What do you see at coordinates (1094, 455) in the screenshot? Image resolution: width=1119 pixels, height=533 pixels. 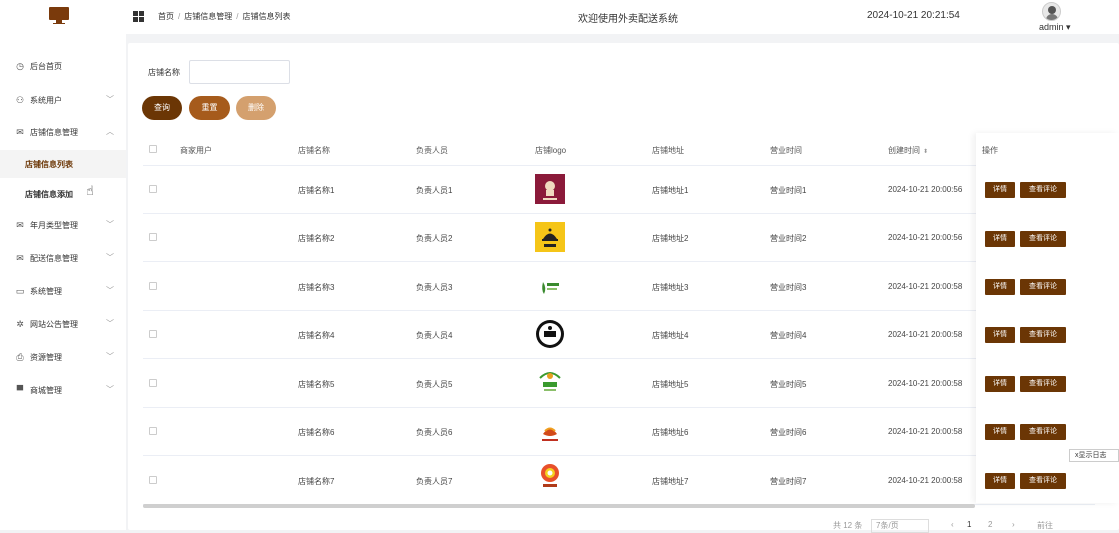 I see `show-log-tag: x显示日志` at bounding box center [1094, 455].